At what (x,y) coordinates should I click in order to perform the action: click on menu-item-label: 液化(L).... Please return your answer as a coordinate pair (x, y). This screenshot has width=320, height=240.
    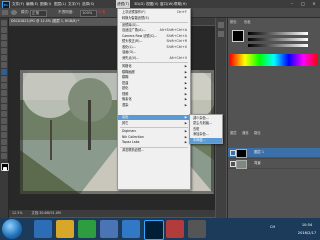
    Looking at the image, I should click on (129, 46).